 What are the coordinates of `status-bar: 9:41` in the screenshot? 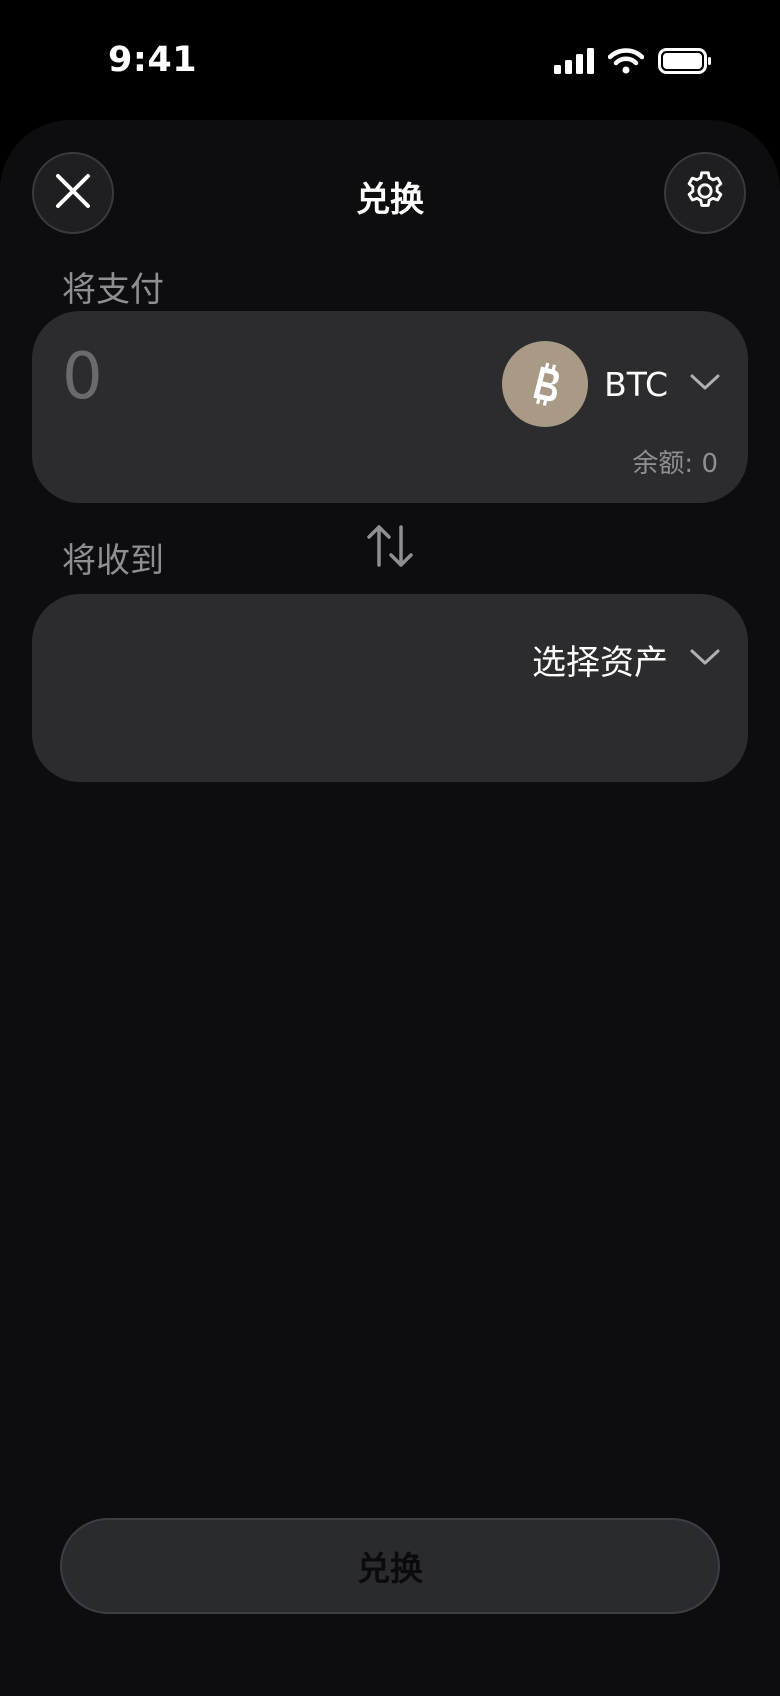 It's located at (390, 60).